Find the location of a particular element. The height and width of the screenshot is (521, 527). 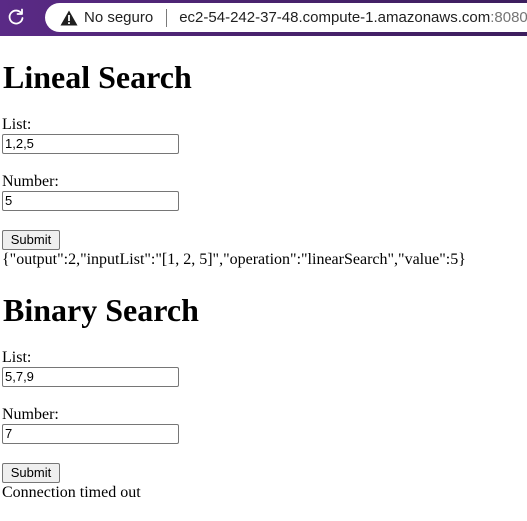

binary-list-input is located at coordinates (90, 377).